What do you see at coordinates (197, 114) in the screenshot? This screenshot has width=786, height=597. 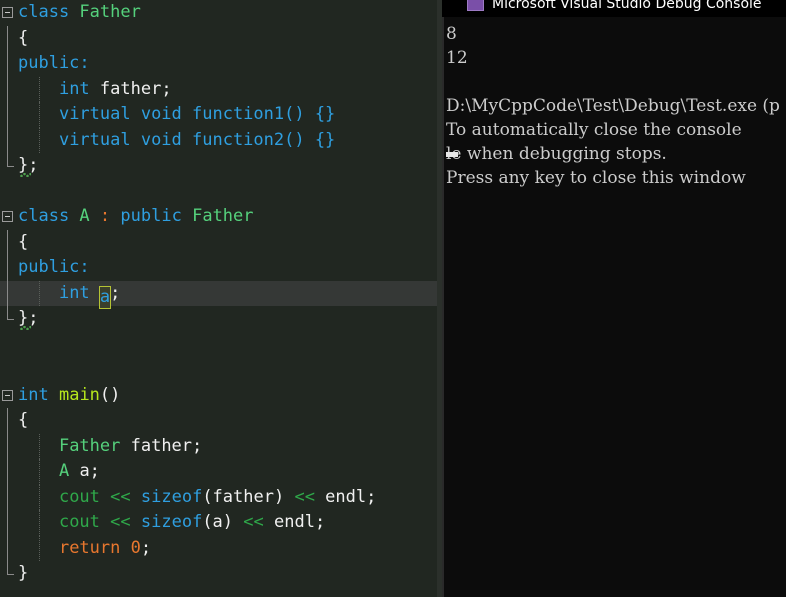 I see `code-token: virtual void function1() {}` at bounding box center [197, 114].